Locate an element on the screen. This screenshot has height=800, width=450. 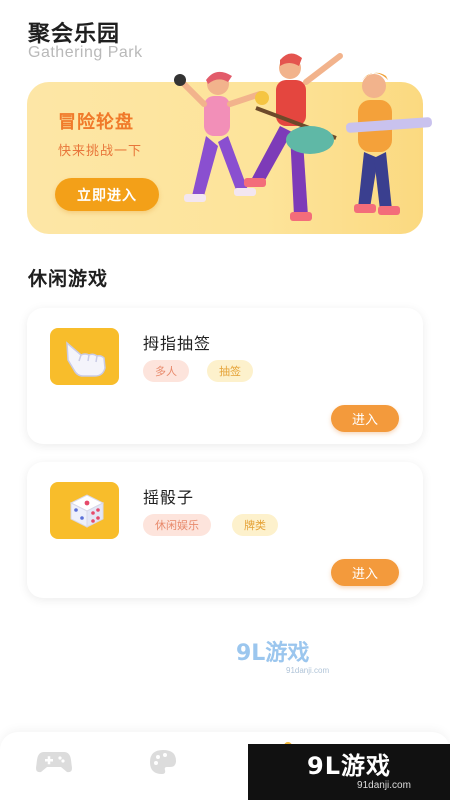
game-tag: 休闲娱乐 is located at coordinates (177, 525).